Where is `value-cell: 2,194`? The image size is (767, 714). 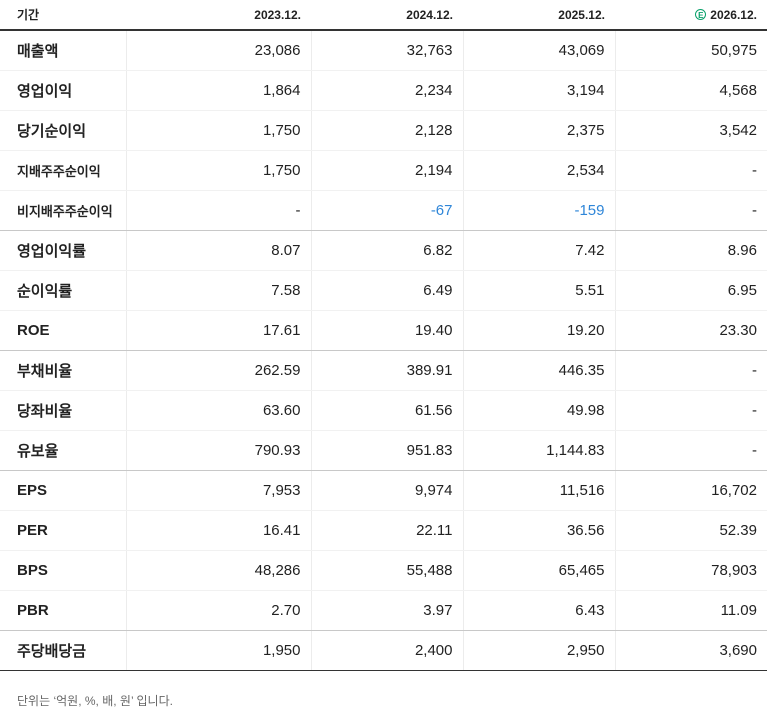 value-cell: 2,194 is located at coordinates (386, 170).